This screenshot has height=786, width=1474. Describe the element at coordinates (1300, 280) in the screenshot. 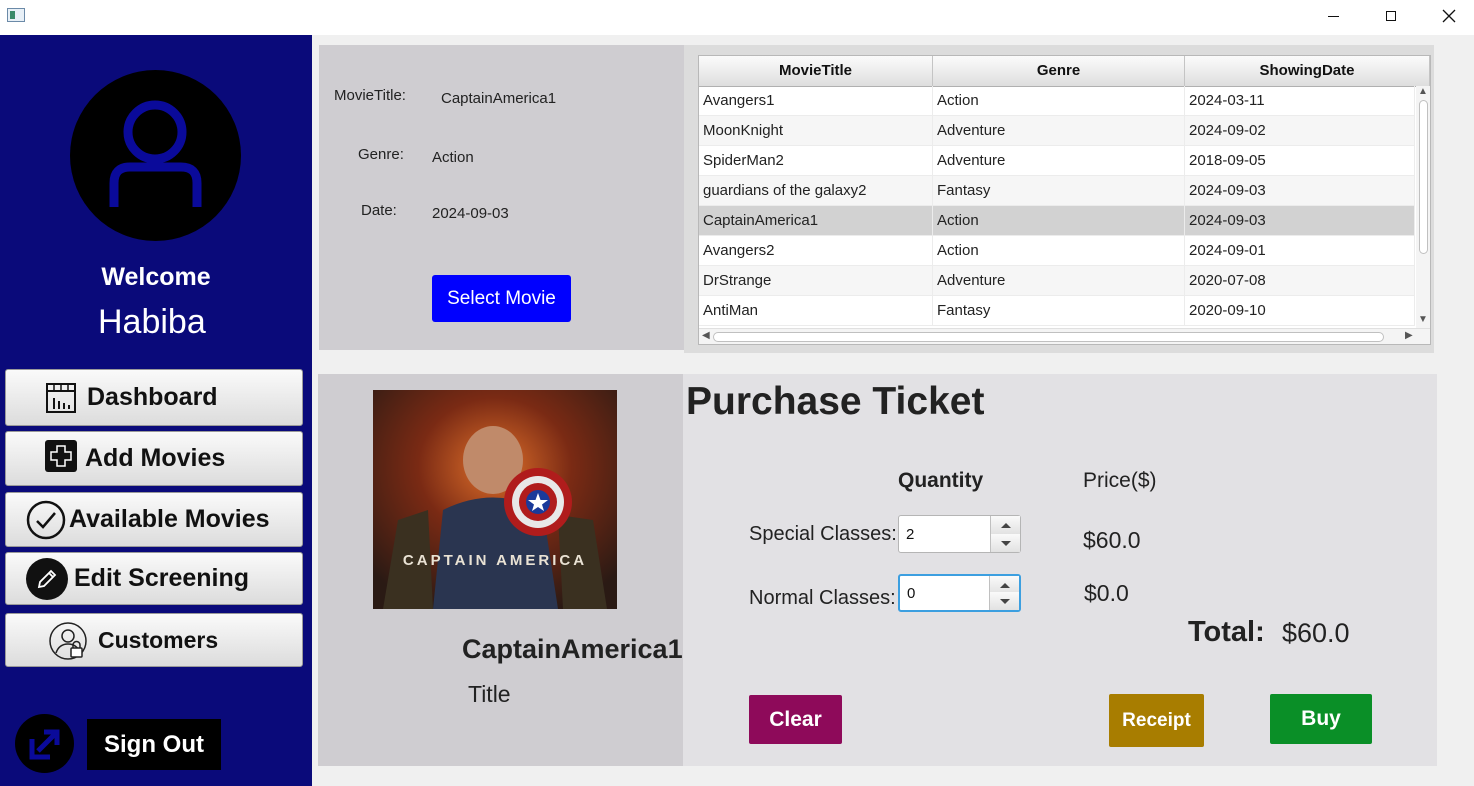

I see `table-cell-date: 2020-07-08` at that location.